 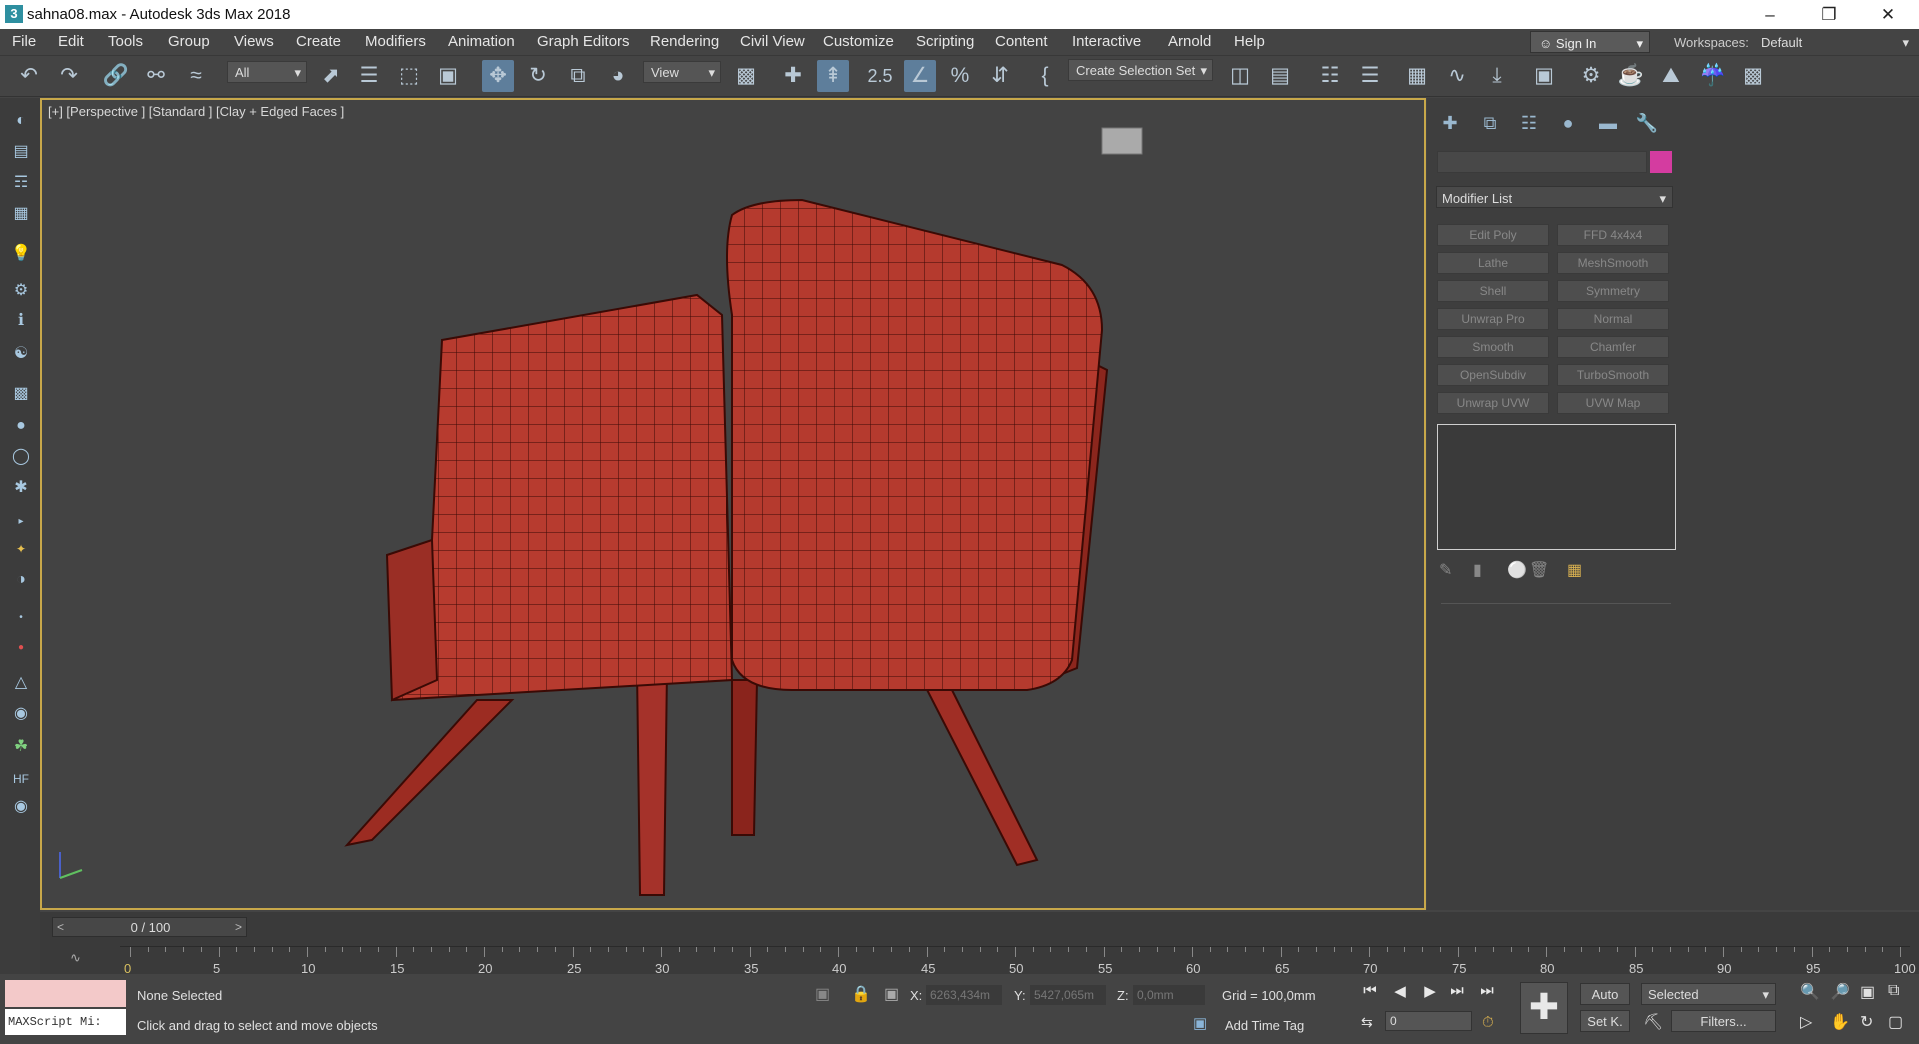 I want to click on menu-arnold: Arnold, so click(x=1189, y=41).